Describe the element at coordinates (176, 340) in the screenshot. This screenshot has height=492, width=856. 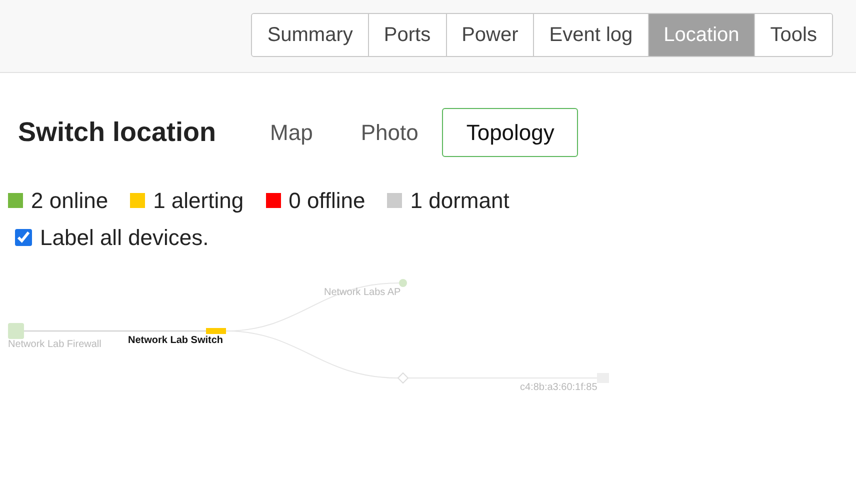
I see `node-label: Network Lab Switch` at that location.